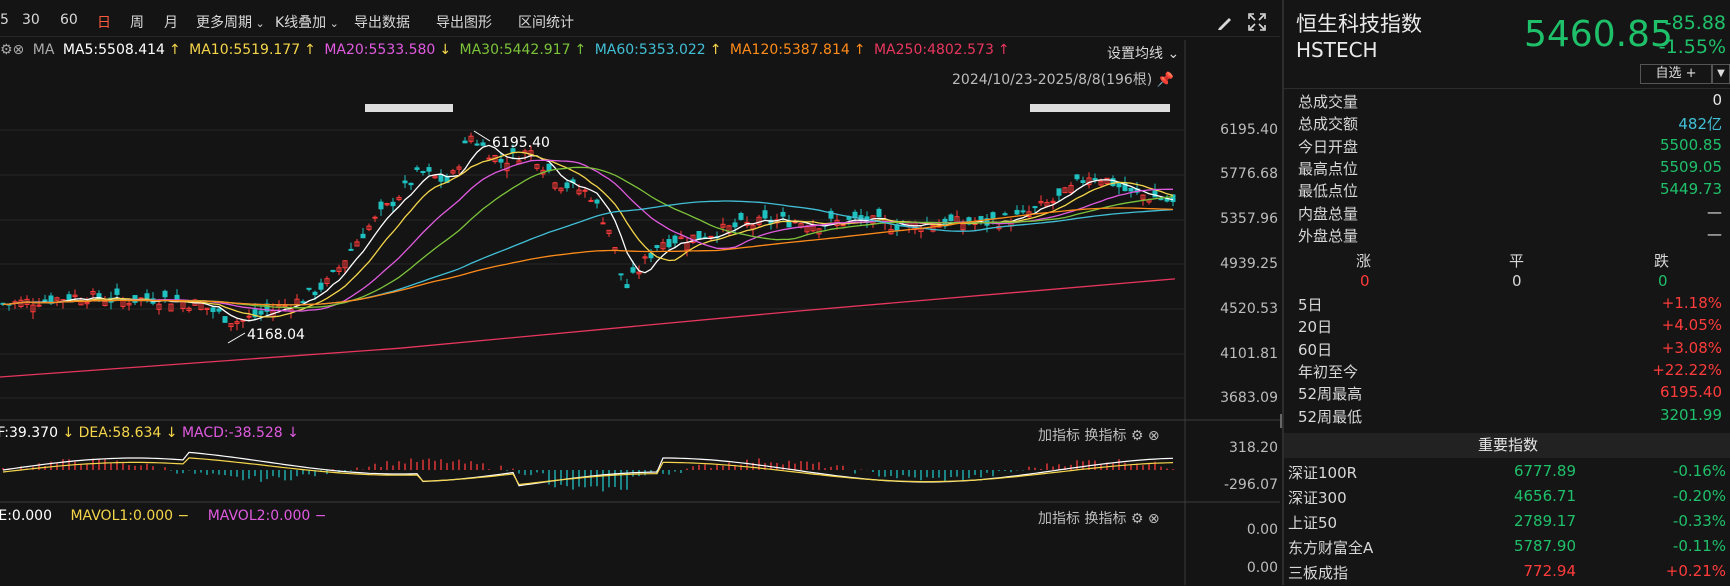 This screenshot has width=1730, height=586. I want to click on period-value: 3201.99, so click(1690, 414).